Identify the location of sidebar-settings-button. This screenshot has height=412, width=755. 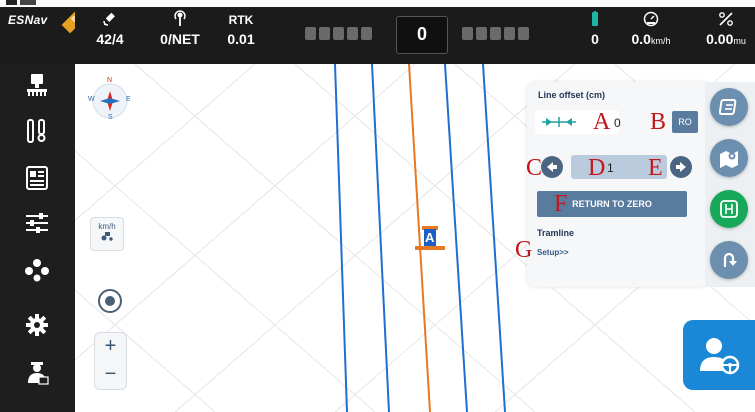
(37, 325).